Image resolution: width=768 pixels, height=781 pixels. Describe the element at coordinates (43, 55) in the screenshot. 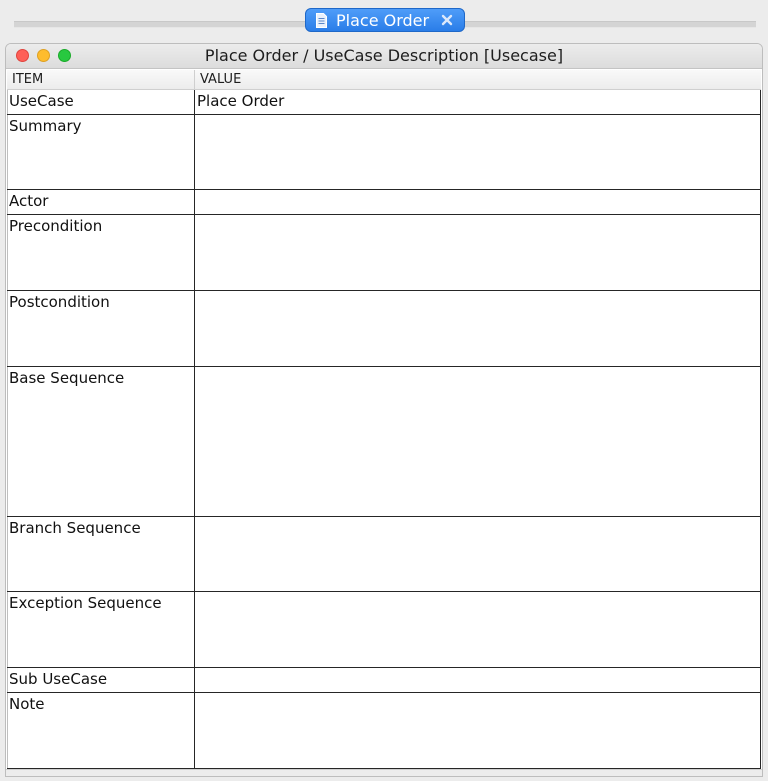

I see `window-minimize-button` at that location.